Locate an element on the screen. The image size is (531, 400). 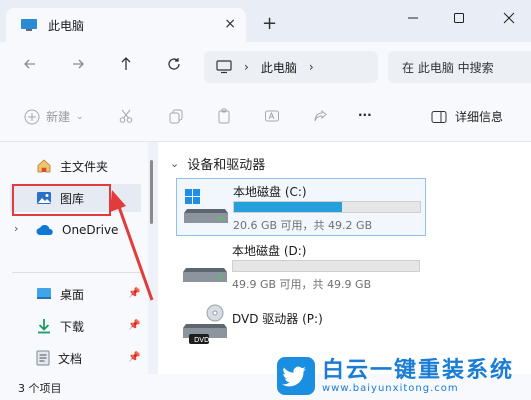
breadcrumb-this-pc: 此电脑 is located at coordinates (279, 67).